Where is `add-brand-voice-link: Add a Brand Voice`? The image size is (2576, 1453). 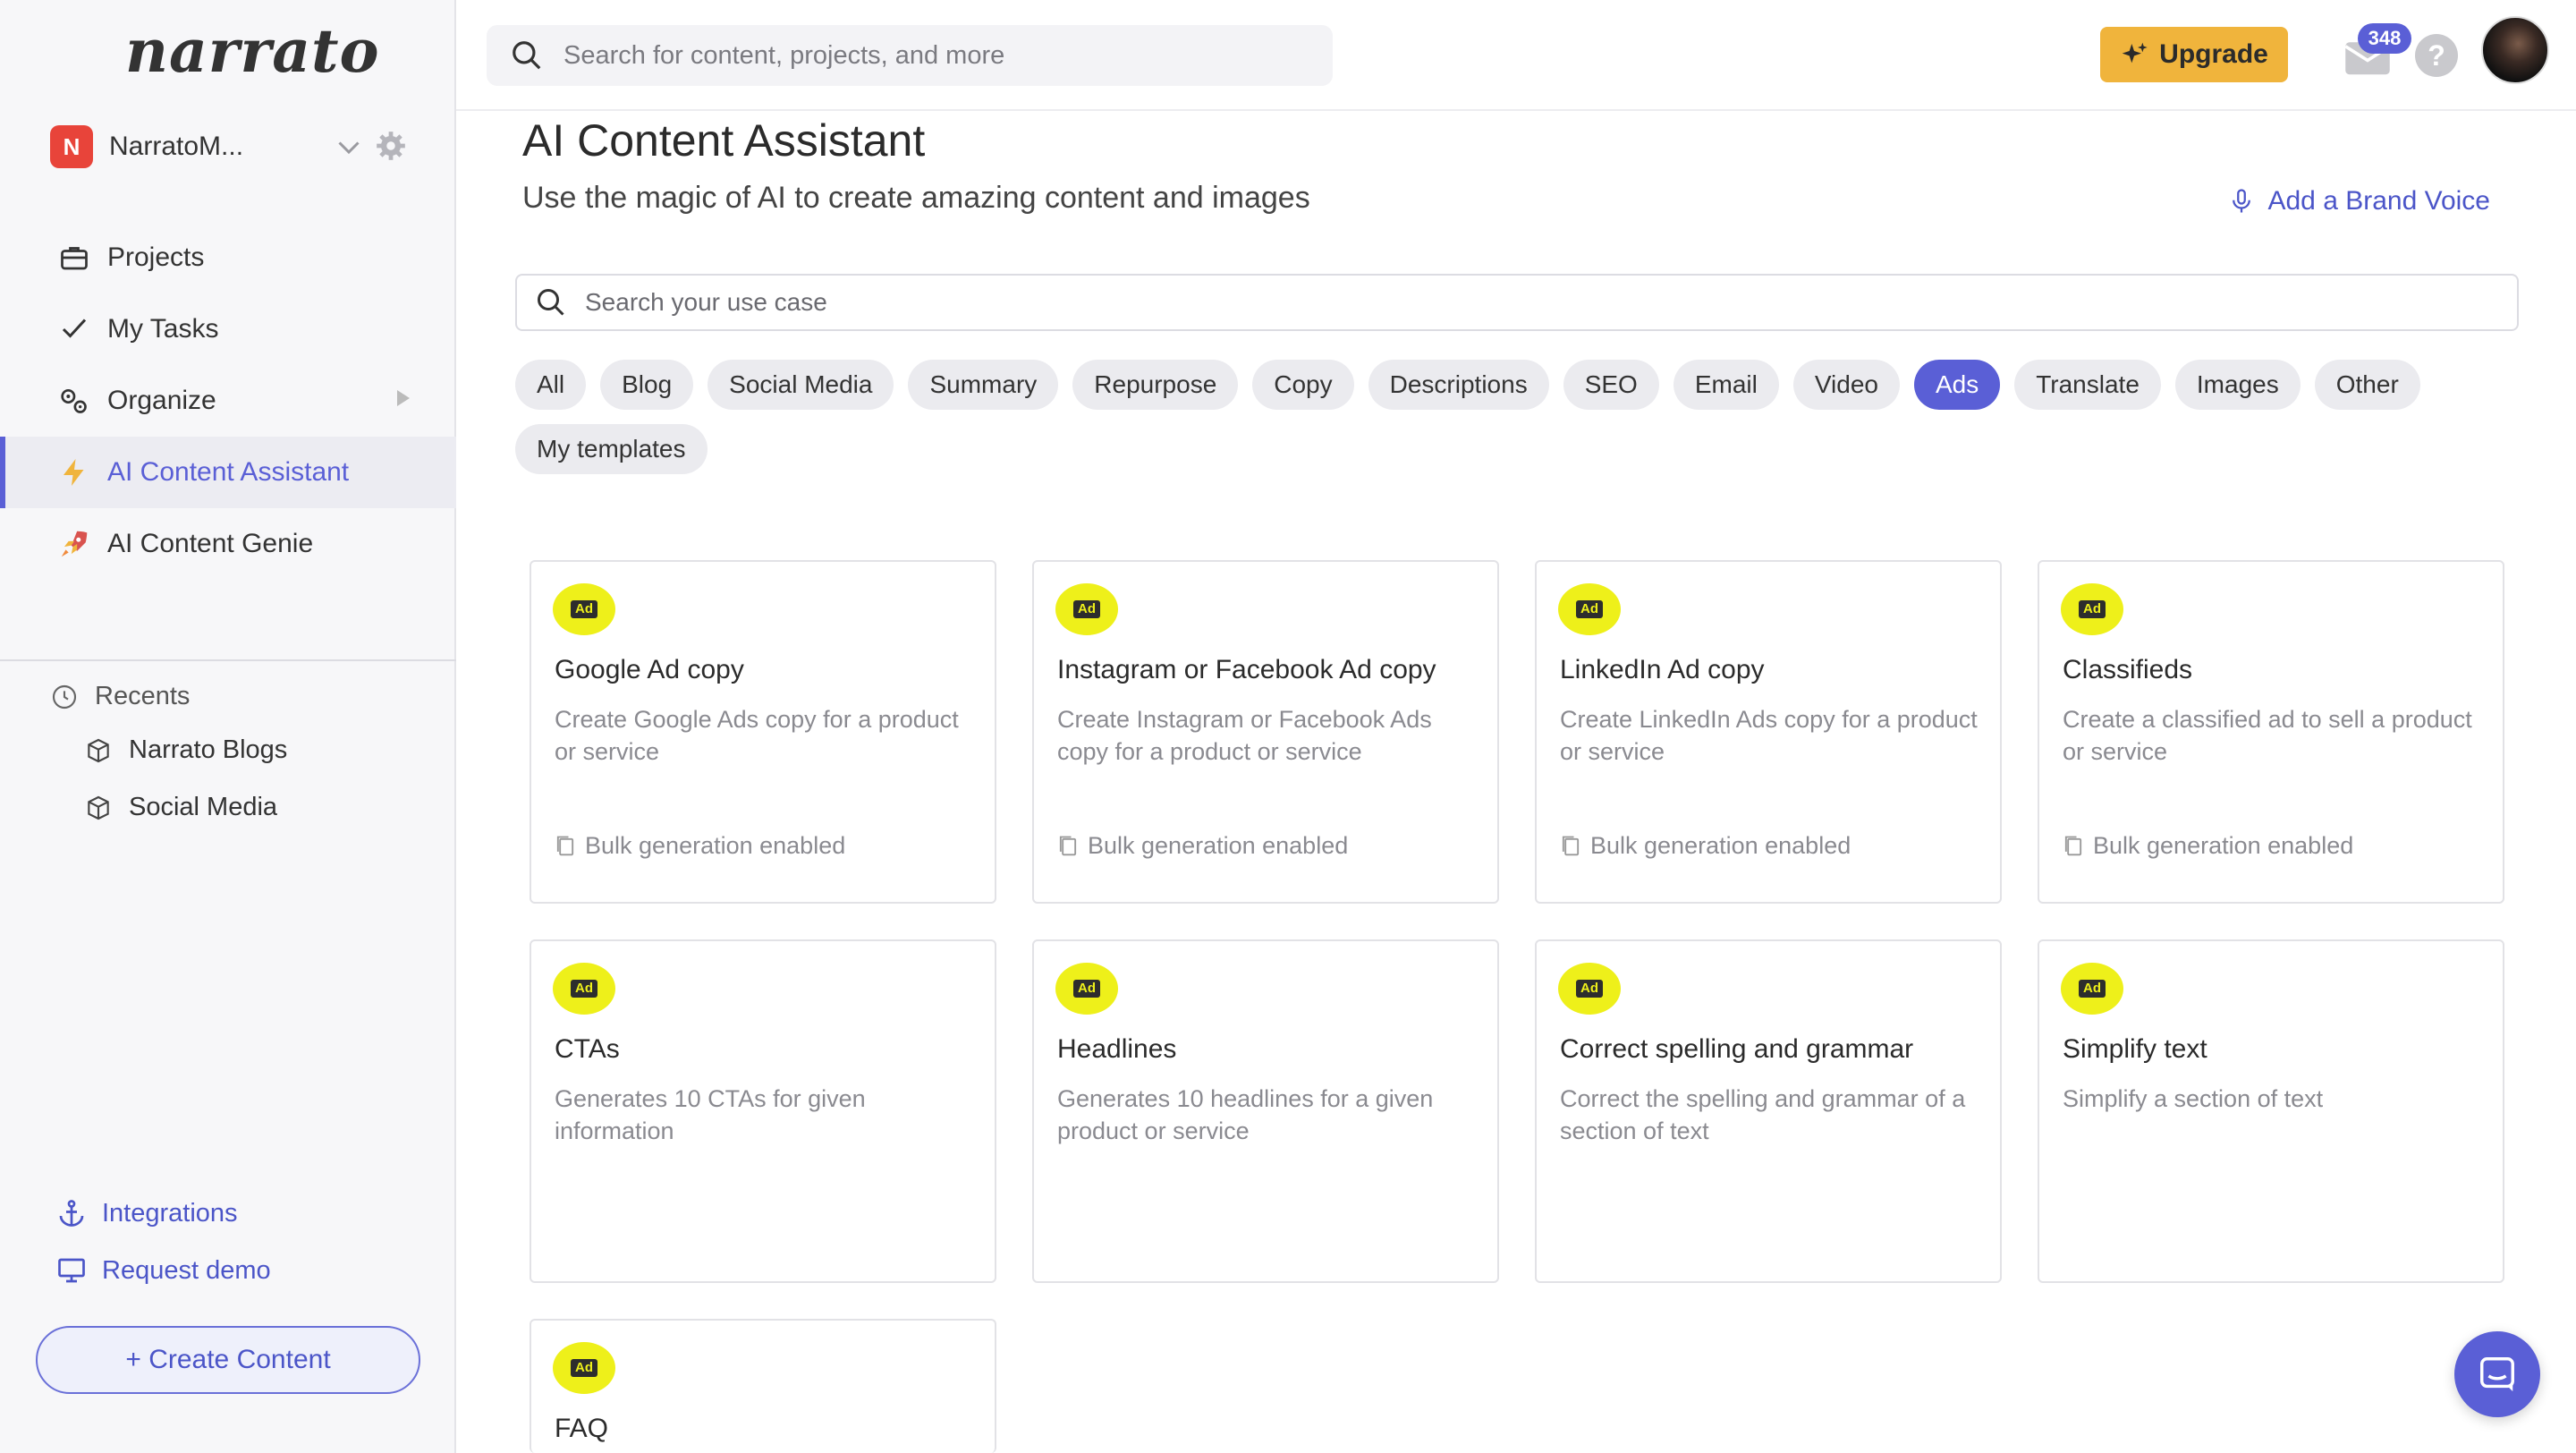
add-brand-voice-link: Add a Brand Voice is located at coordinates (2359, 201).